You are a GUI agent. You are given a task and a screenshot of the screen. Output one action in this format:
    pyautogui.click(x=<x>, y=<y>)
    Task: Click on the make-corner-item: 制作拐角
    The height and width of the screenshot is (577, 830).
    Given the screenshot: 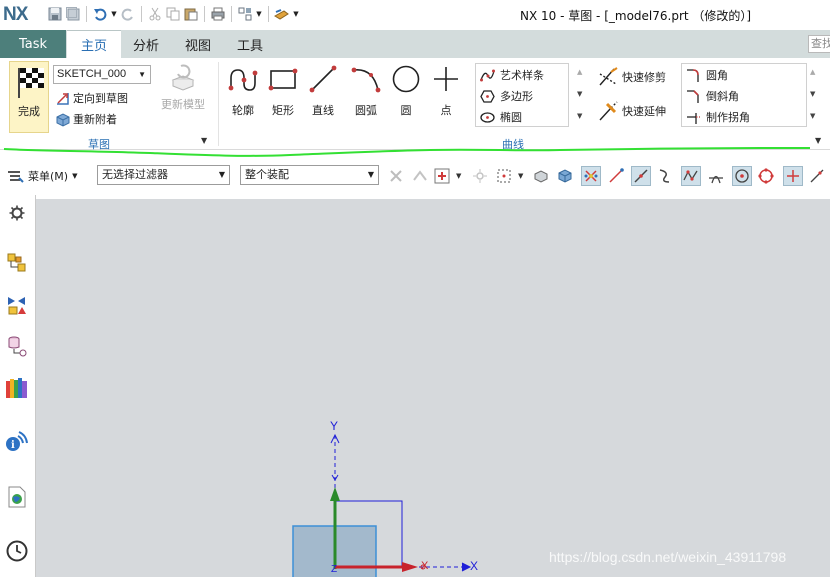 What is the action you would take?
    pyautogui.click(x=718, y=117)
    